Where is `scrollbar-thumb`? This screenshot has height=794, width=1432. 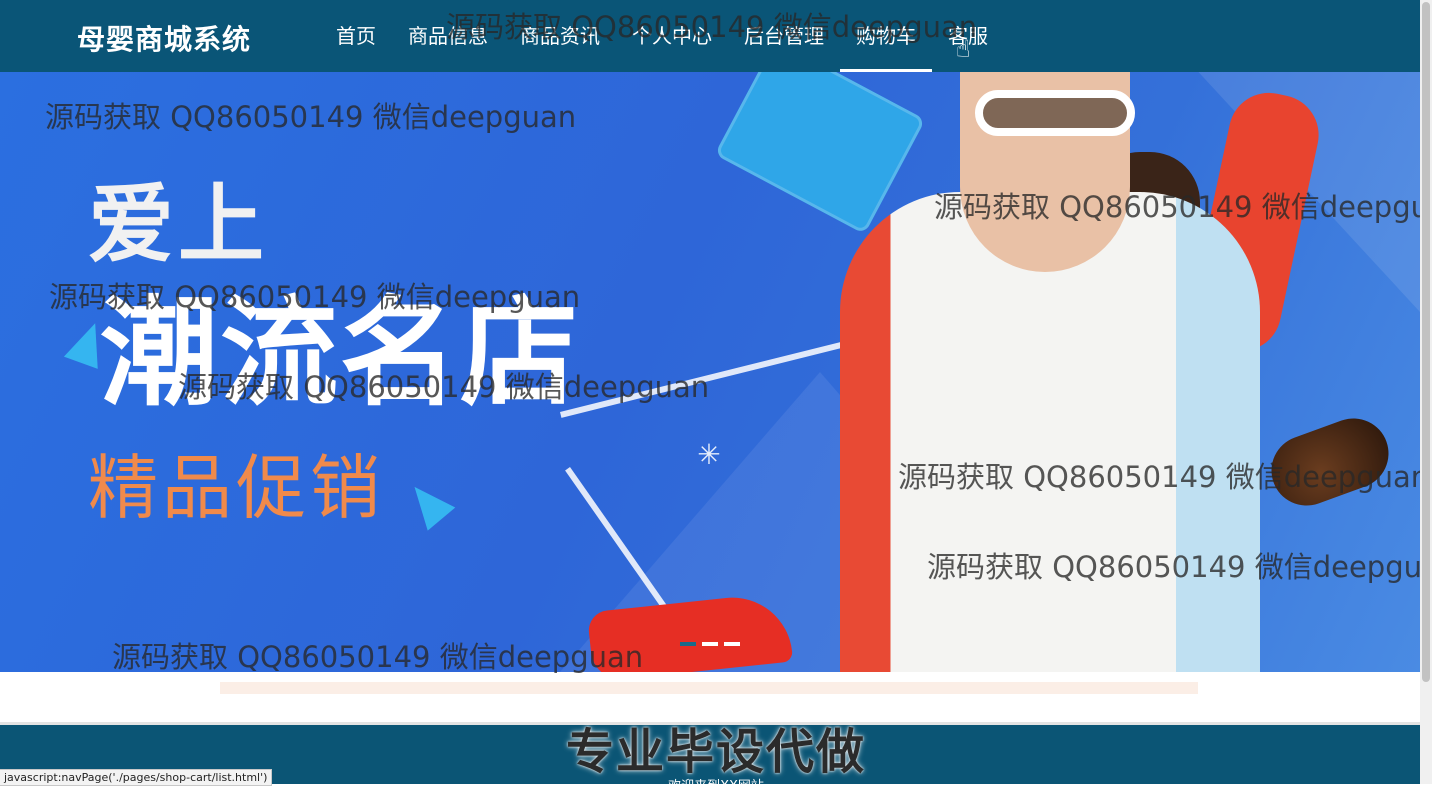
scrollbar-thumb is located at coordinates (1426, 342).